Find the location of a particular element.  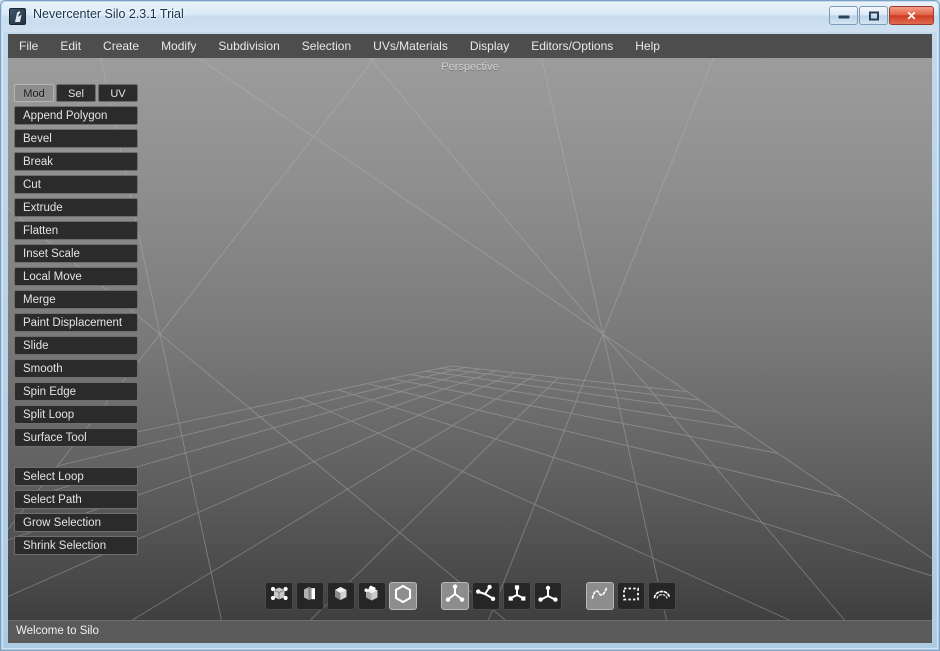

tool-spin-edge: Spin Edge is located at coordinates (76, 391).